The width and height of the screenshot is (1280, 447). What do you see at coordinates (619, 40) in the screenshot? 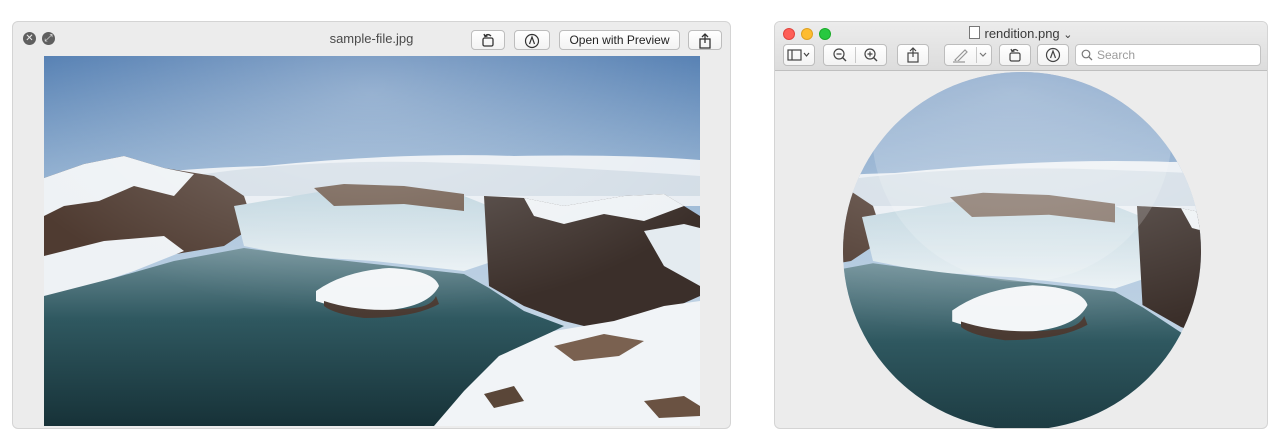
I see `open-with-preview-button: Open with Preview` at bounding box center [619, 40].